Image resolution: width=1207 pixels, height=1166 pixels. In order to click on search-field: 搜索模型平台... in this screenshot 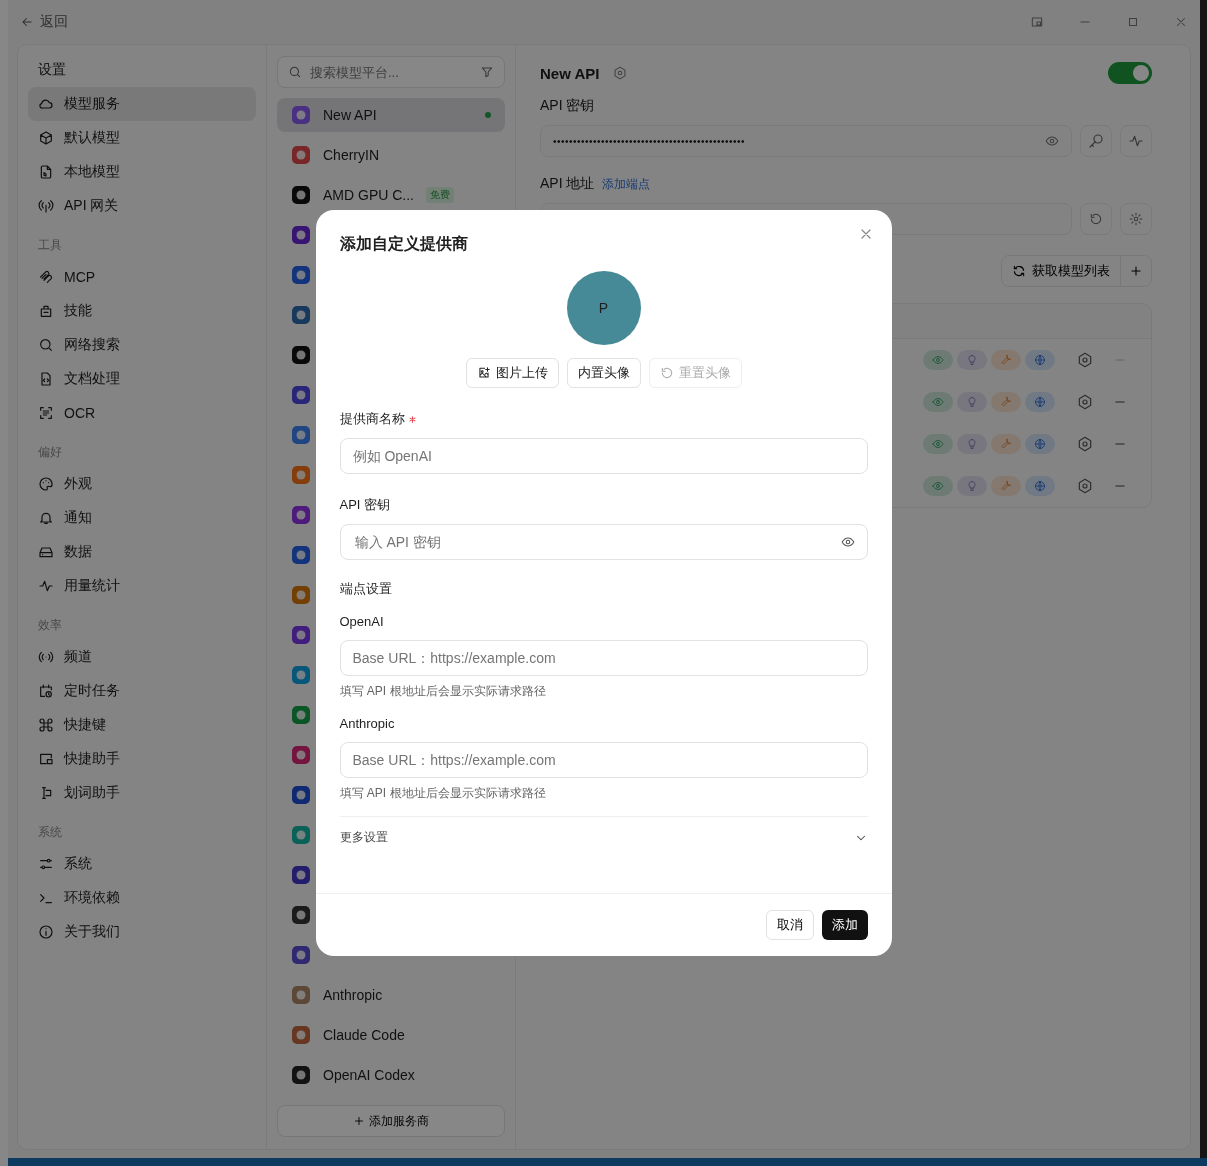, I will do `click(391, 72)`.